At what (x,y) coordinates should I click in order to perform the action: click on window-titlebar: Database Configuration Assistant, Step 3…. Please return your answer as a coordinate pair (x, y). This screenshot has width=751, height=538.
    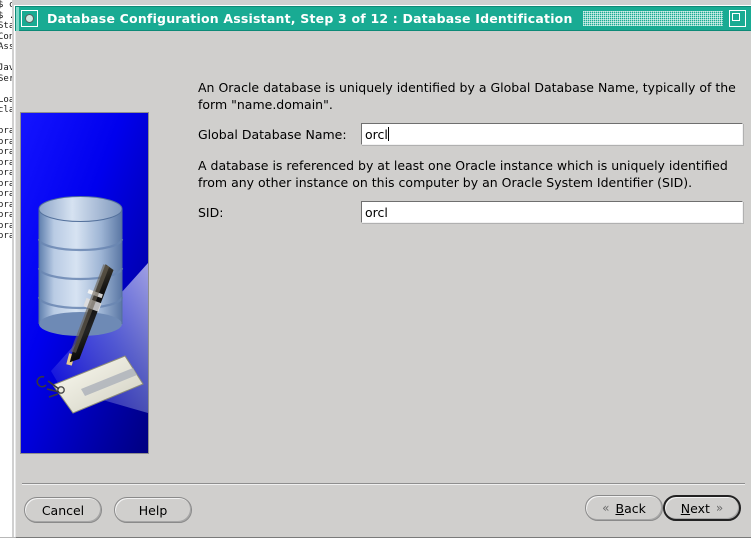
    Looking at the image, I should click on (383, 19).